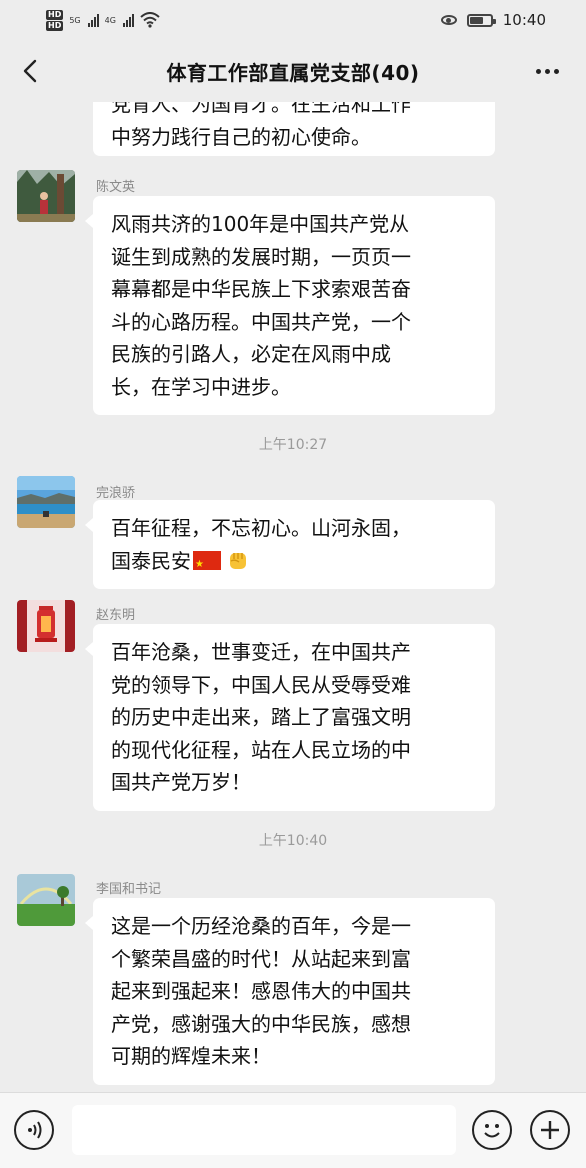 Image resolution: width=586 pixels, height=1168 pixels. Describe the element at coordinates (261, 321) in the screenshot. I see `message-line: 斗的心路历程。中国共产党，一个` at that location.